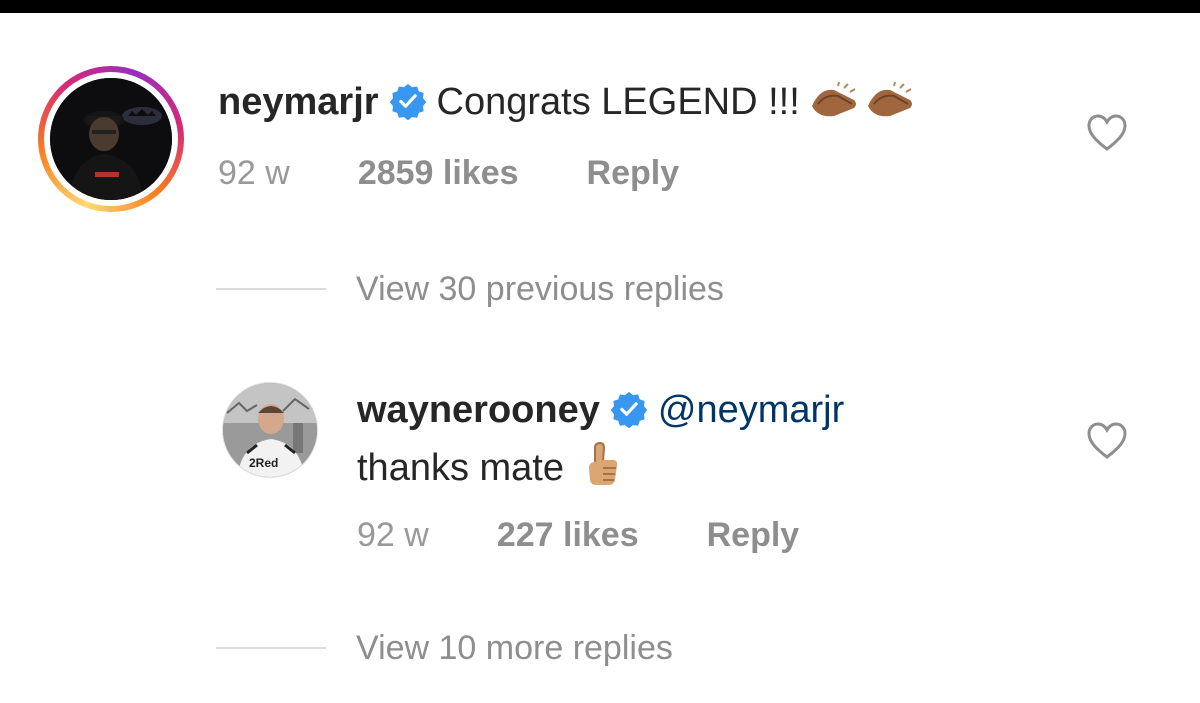  Describe the element at coordinates (263, 463) in the screenshot. I see `jersey-logo: 2Red` at that location.